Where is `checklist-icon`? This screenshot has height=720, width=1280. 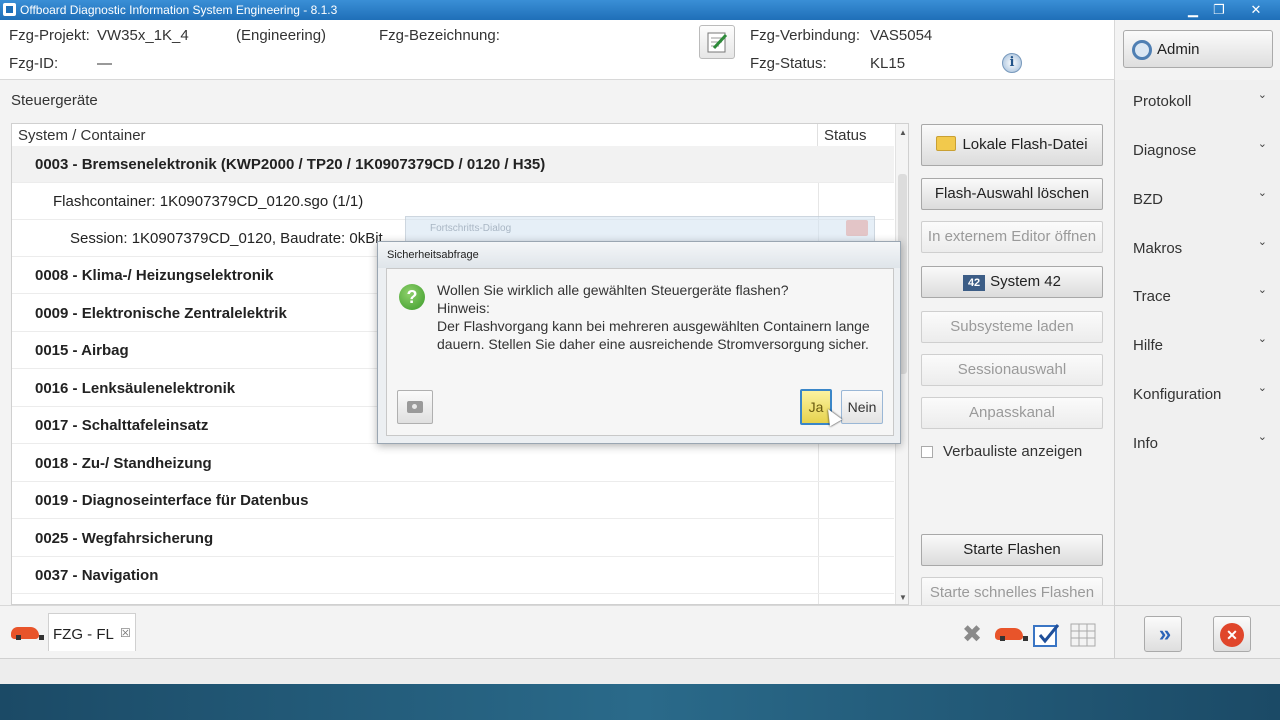
checklist-icon is located at coordinates (1046, 635).